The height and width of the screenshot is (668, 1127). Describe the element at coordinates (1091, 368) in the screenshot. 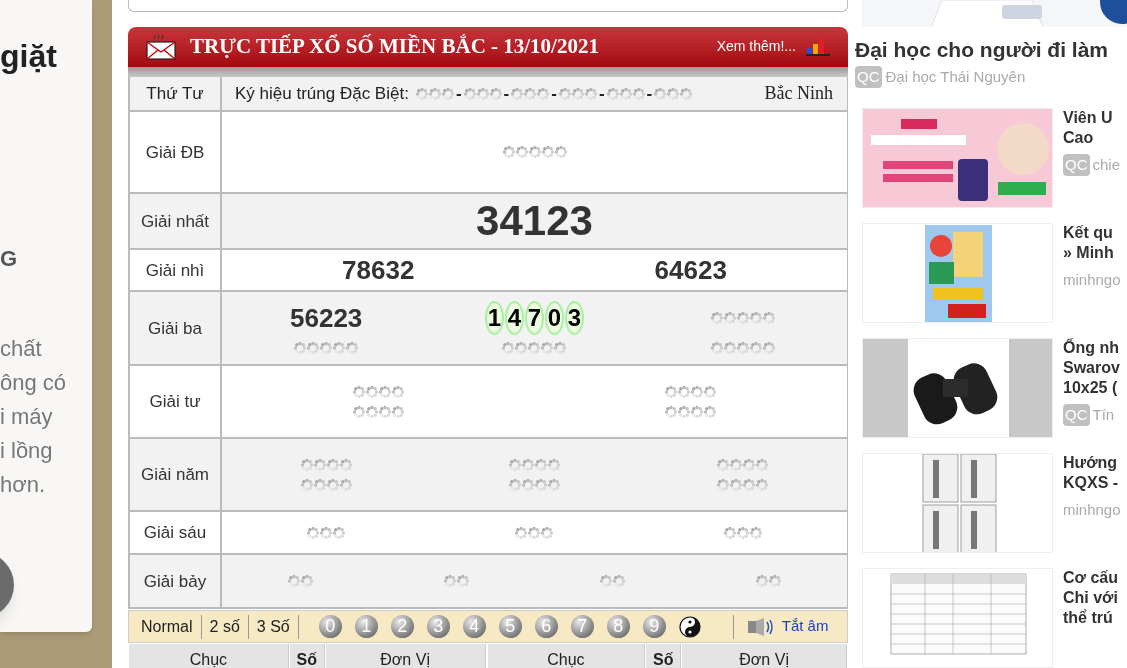

I see `ad-title: Ống nh Swarov 10x25 (` at that location.